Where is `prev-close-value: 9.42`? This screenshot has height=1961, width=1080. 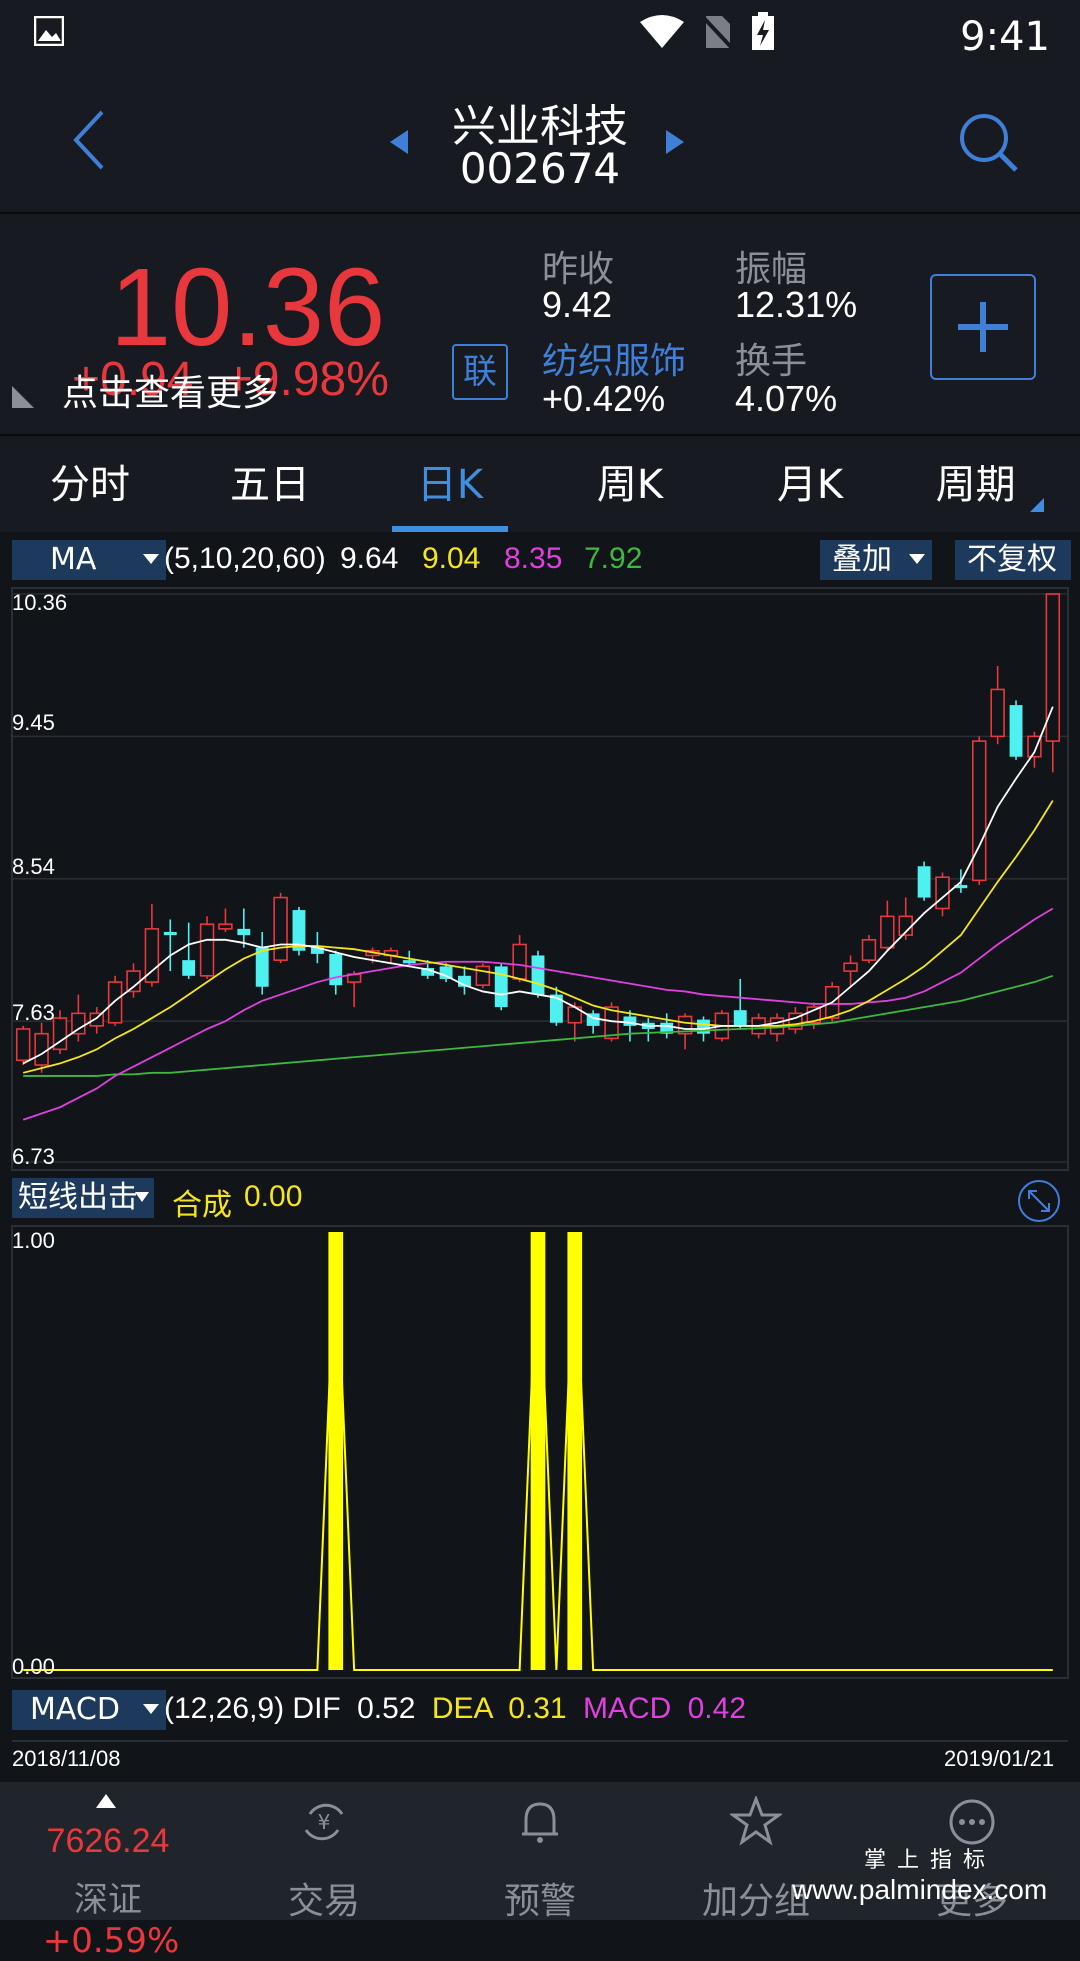
prev-close-value: 9.42 is located at coordinates (577, 304).